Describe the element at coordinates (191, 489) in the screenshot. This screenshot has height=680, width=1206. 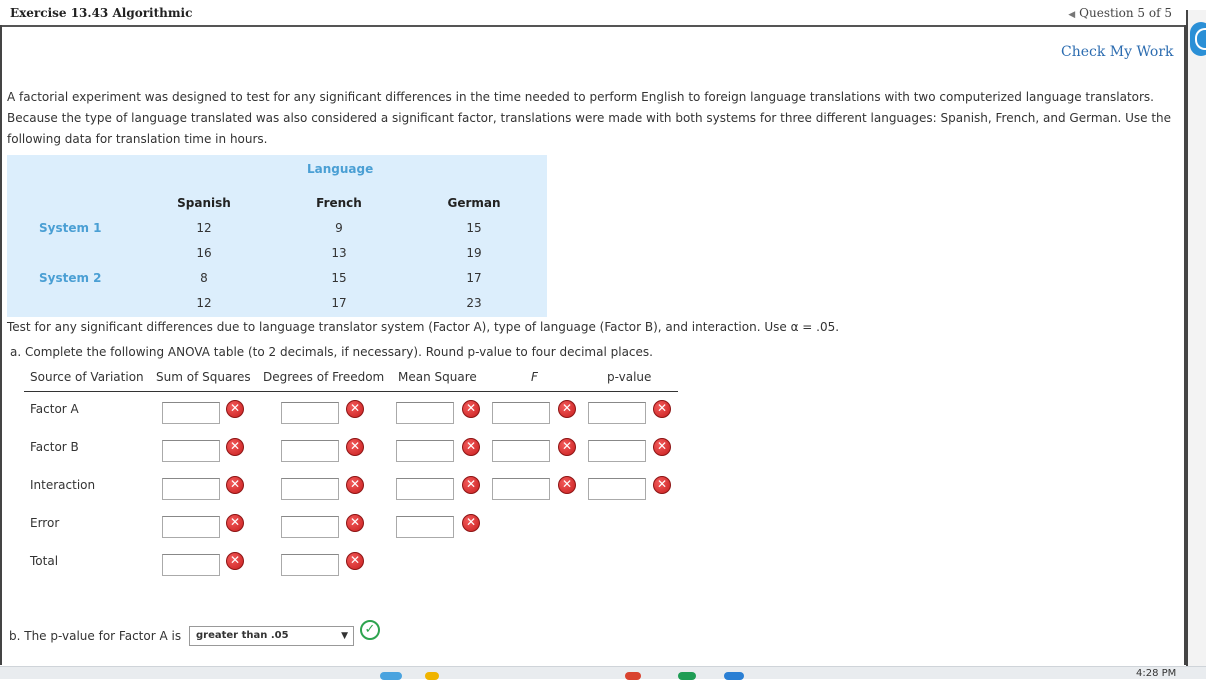
I see `interaction-ss-input` at that location.